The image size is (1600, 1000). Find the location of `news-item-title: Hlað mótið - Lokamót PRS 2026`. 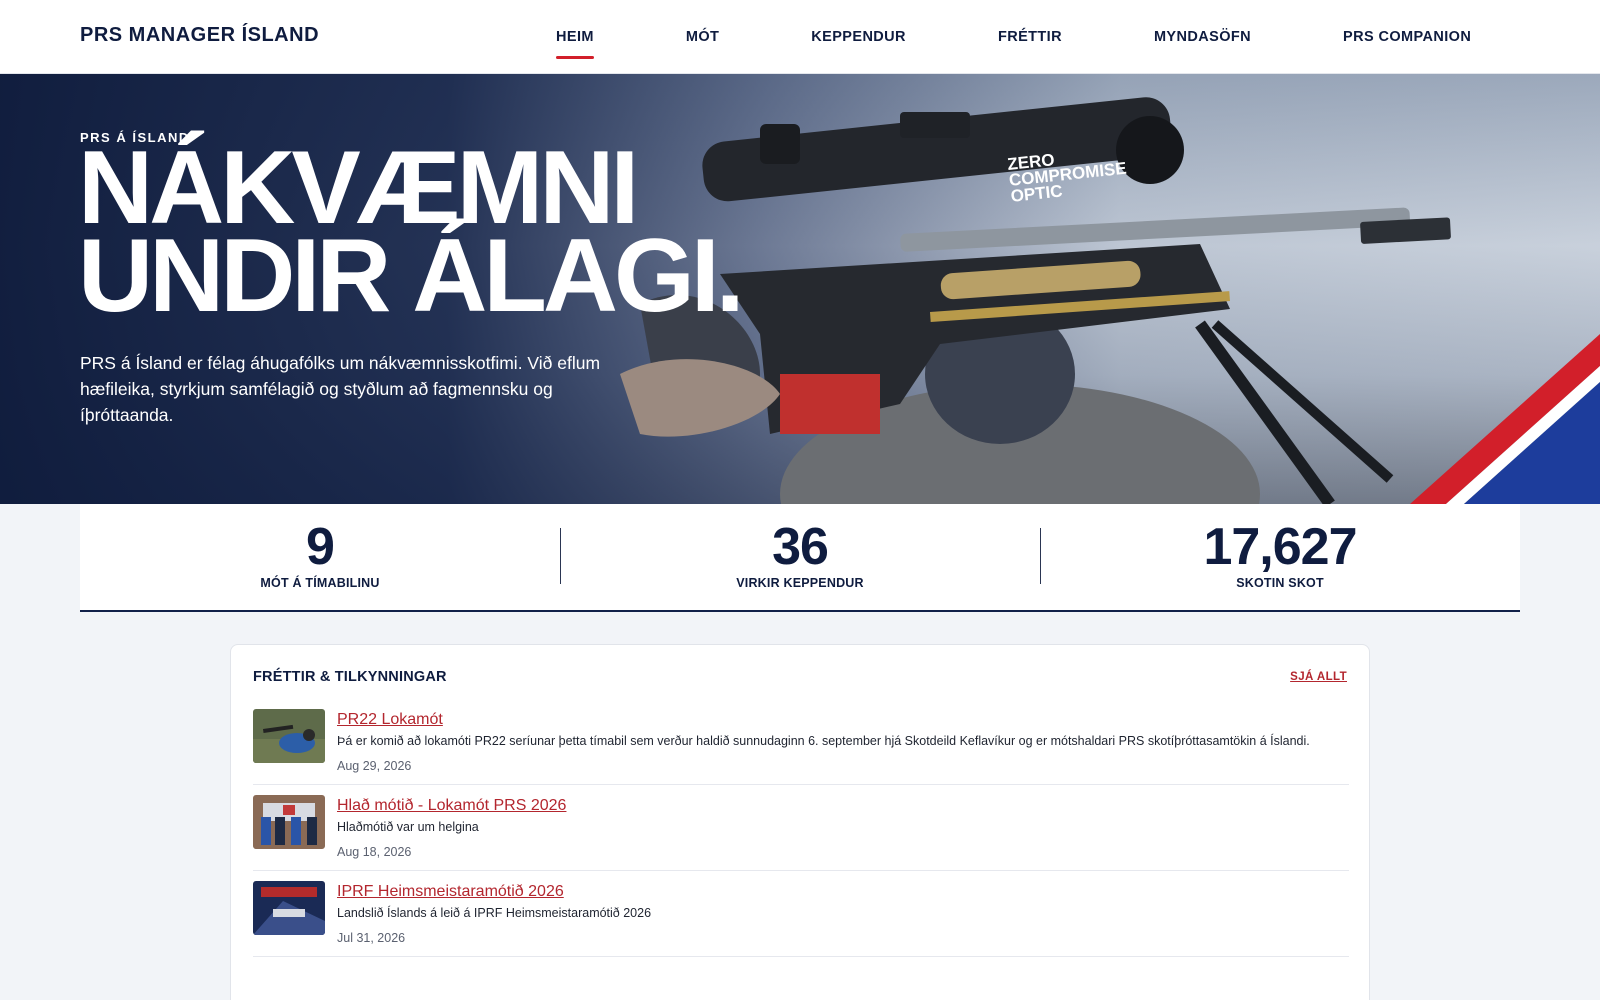

news-item-title: Hlað mótið - Lokamót PRS 2026 is located at coordinates (451, 806).